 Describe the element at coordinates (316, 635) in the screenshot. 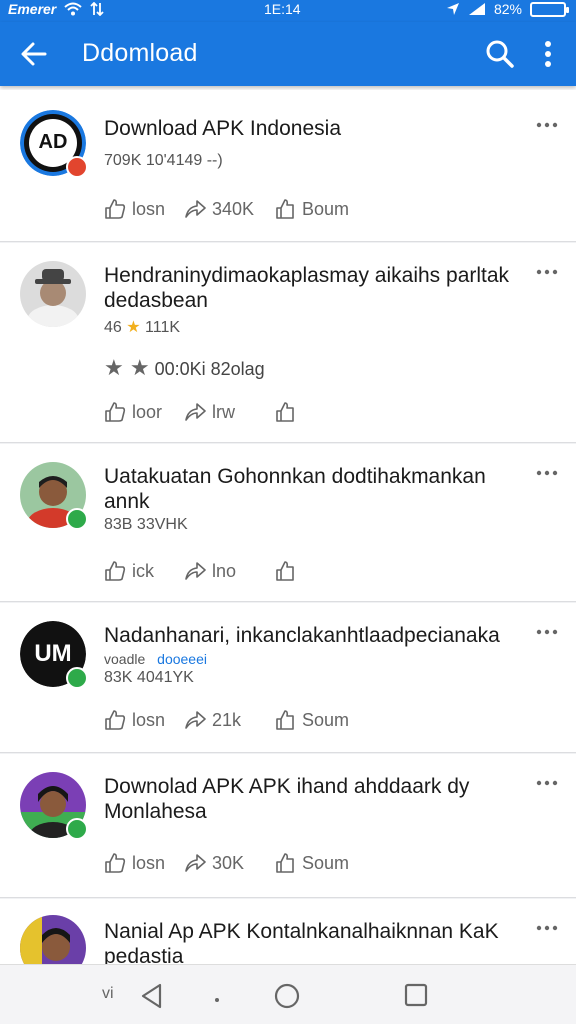

I see `post-title: Nadanhanari, inkanclakanhtlaadpecianaka` at that location.